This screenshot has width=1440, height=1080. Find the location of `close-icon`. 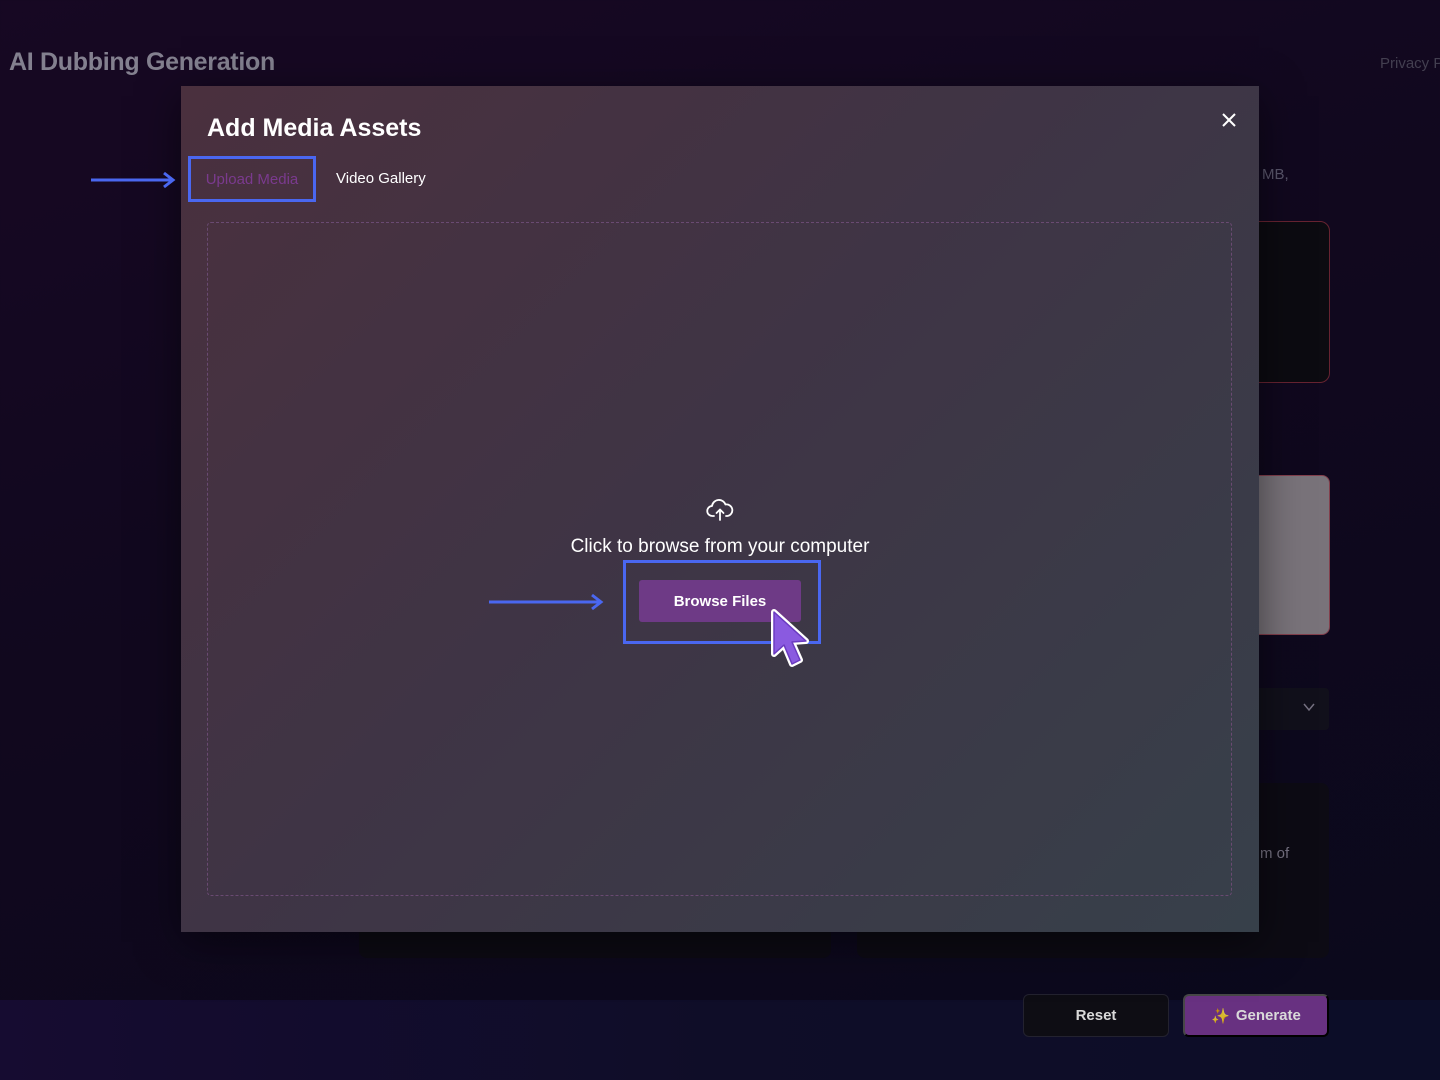

close-icon is located at coordinates (1229, 120).